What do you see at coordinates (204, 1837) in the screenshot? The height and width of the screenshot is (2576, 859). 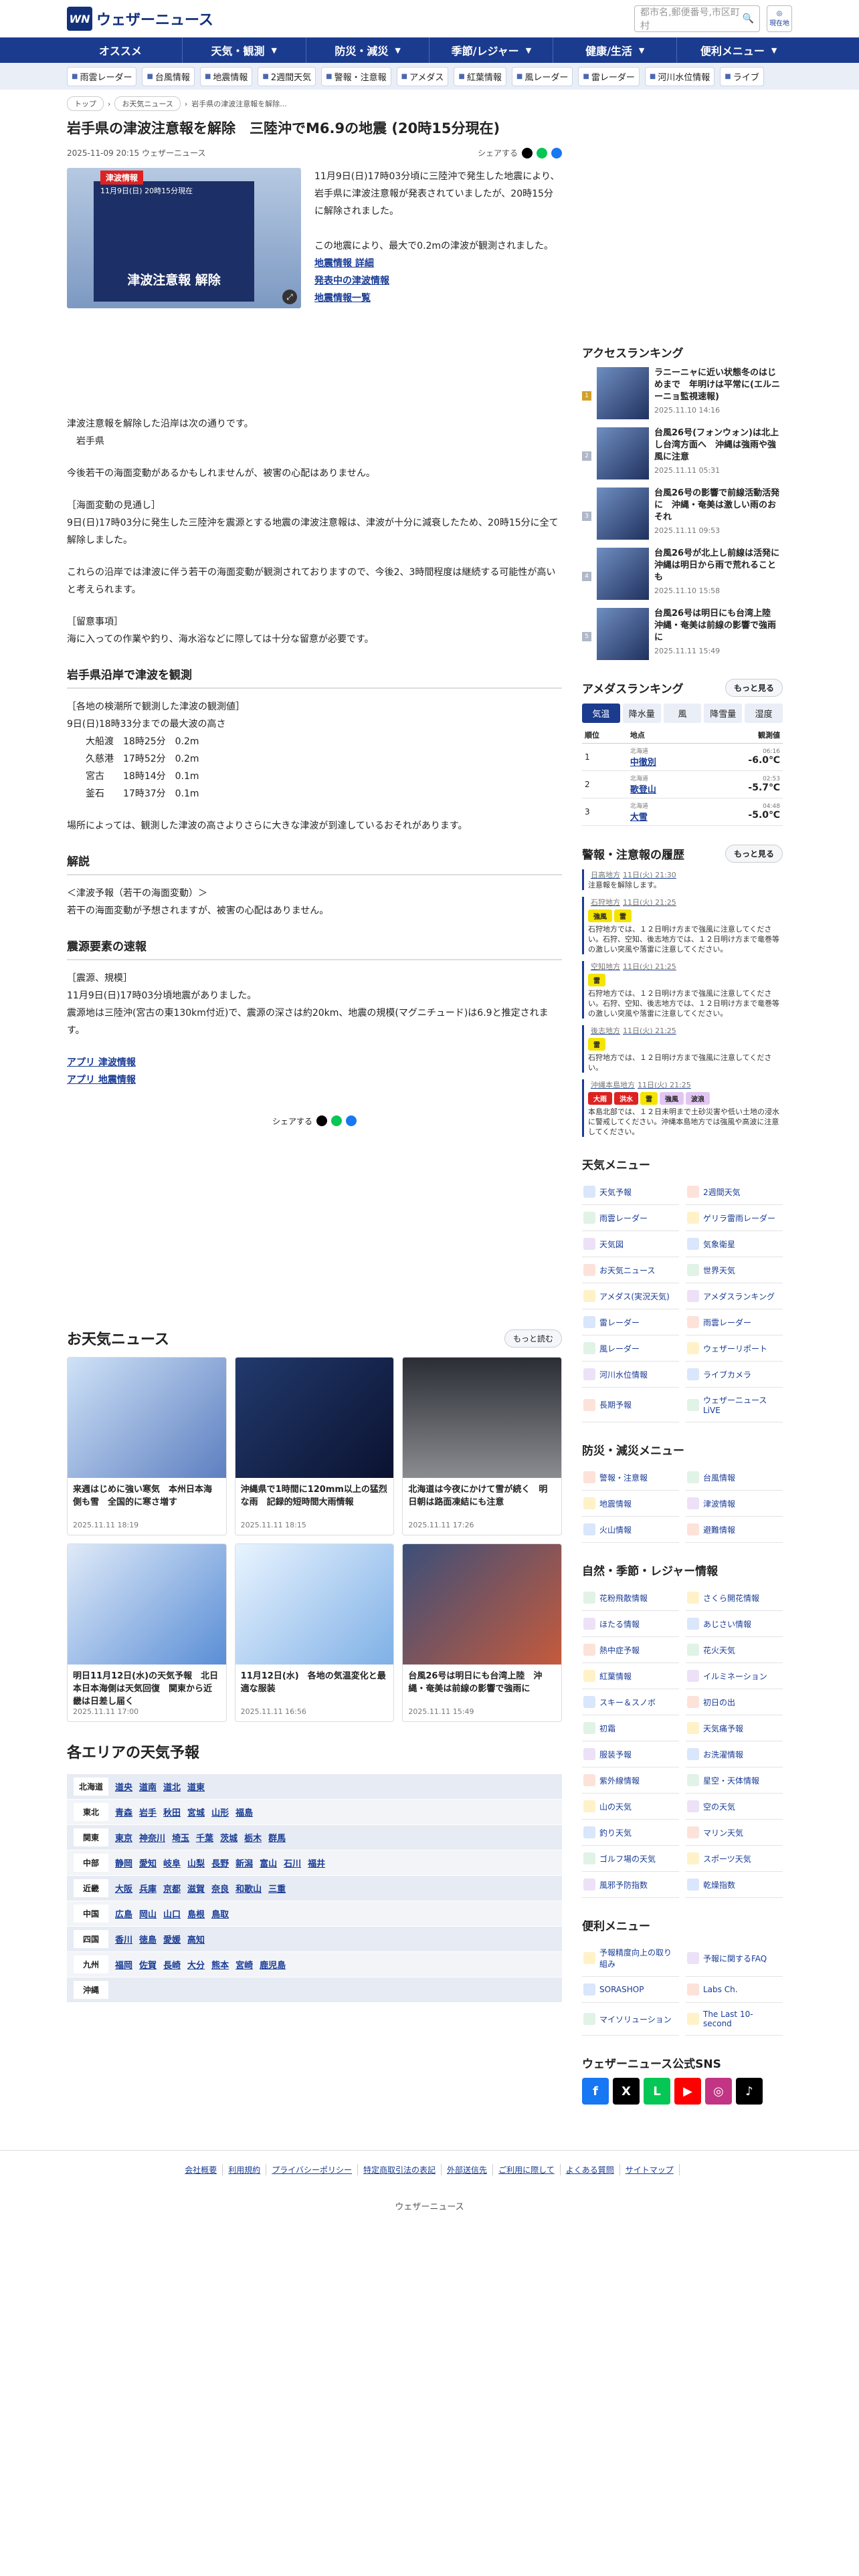 I see `prefecture-link: 千葉` at bounding box center [204, 1837].